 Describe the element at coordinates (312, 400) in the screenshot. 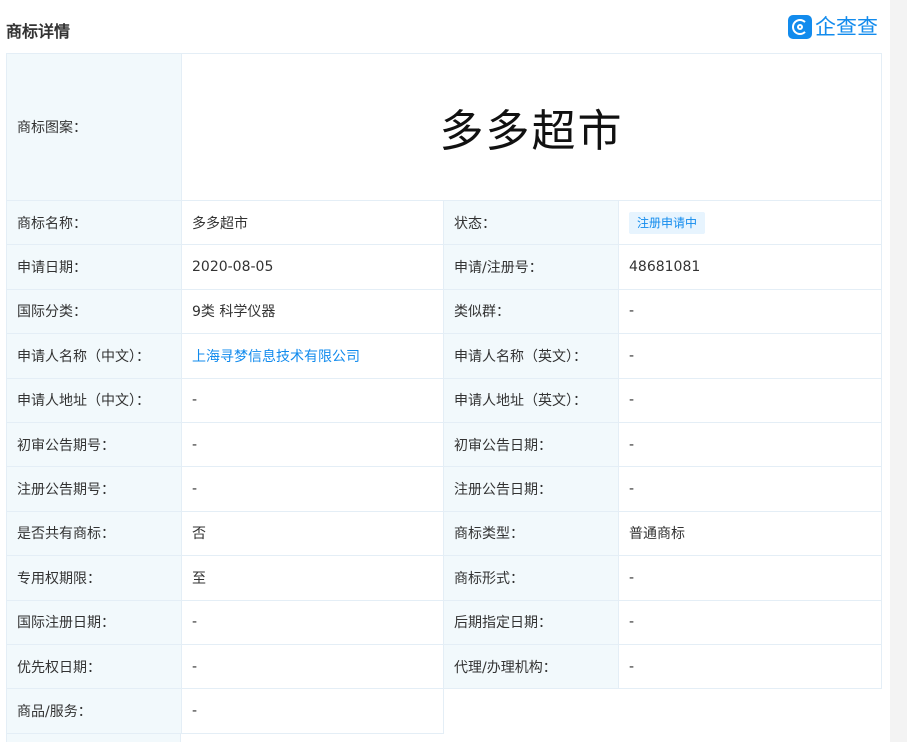

I see `value-address-cn: -` at that location.